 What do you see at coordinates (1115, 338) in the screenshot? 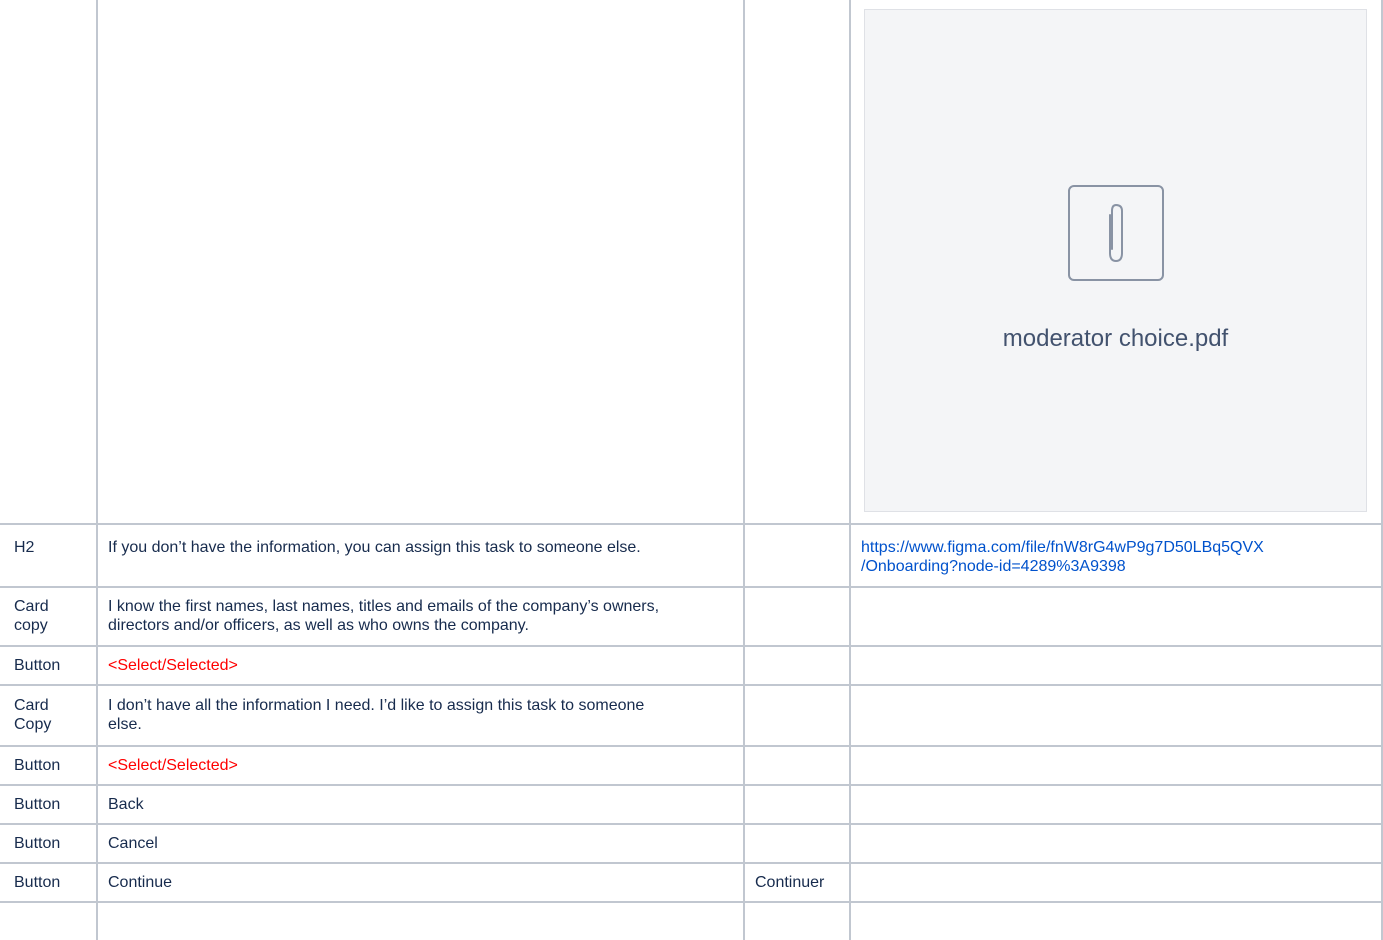
I see `attachment-filename: moderator choice.pdf` at bounding box center [1115, 338].